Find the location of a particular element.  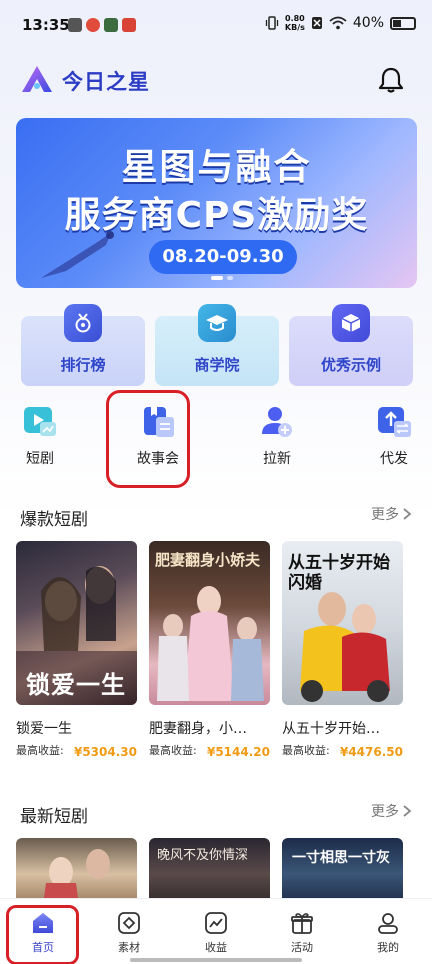

vibrate-icon is located at coordinates (272, 23).